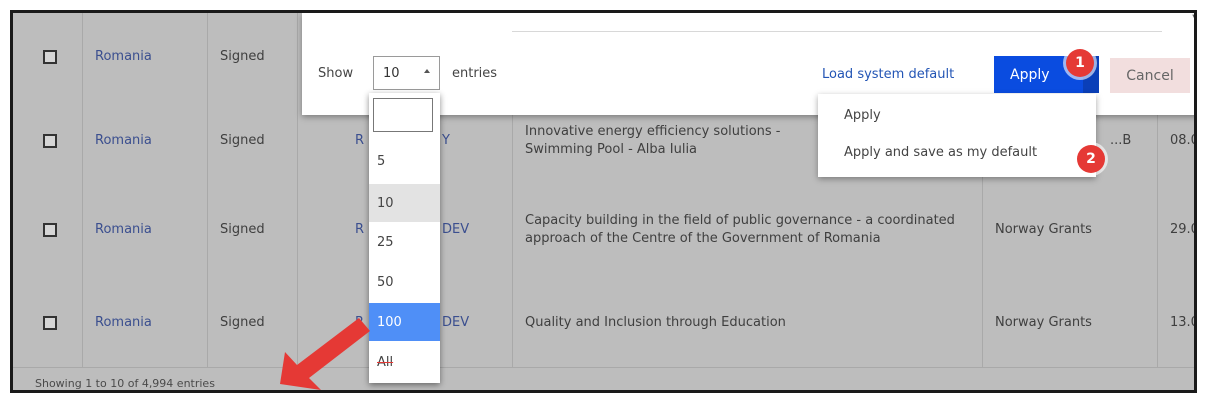  I want to click on date-cell: 29.0, so click(1177, 230).